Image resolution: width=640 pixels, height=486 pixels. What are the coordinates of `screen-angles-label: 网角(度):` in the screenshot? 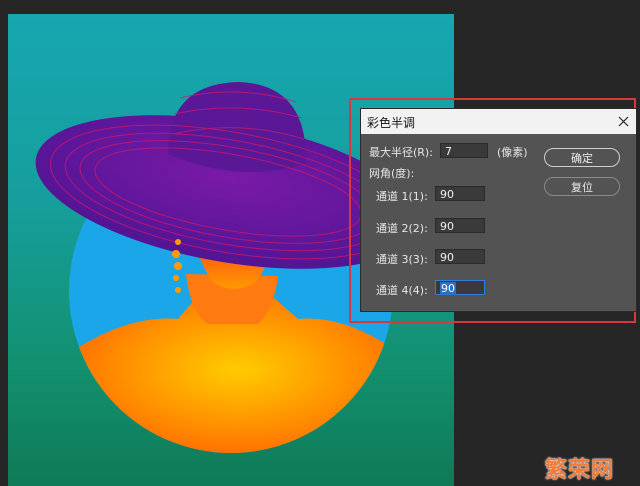 It's located at (392, 173).